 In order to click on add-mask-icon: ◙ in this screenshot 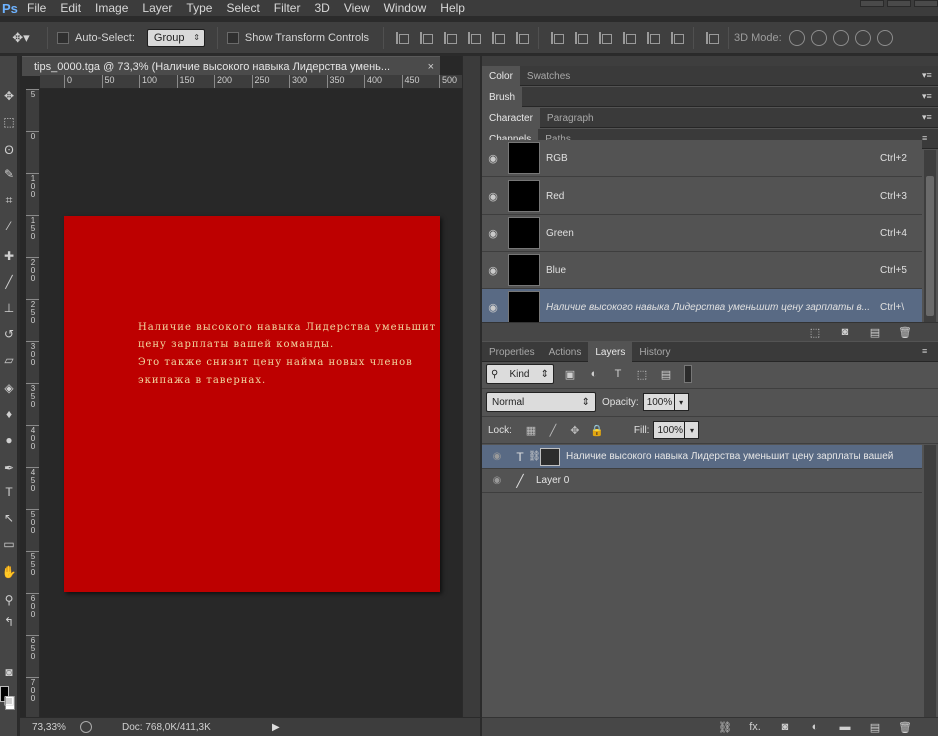, I will do `click(785, 727)`.